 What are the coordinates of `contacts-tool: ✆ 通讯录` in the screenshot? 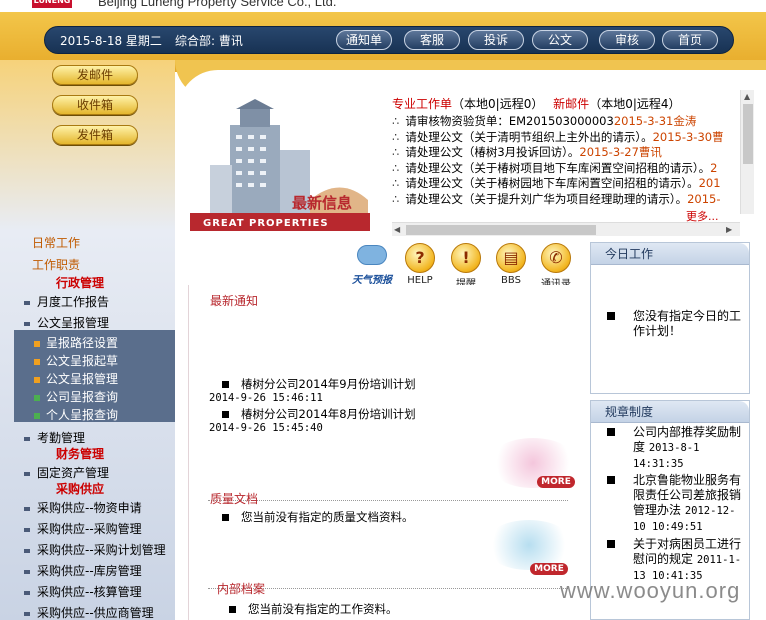 It's located at (556, 266).